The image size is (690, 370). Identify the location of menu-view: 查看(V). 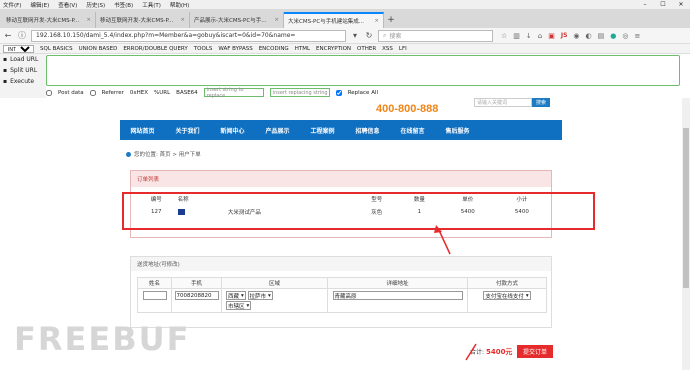
(67, 5).